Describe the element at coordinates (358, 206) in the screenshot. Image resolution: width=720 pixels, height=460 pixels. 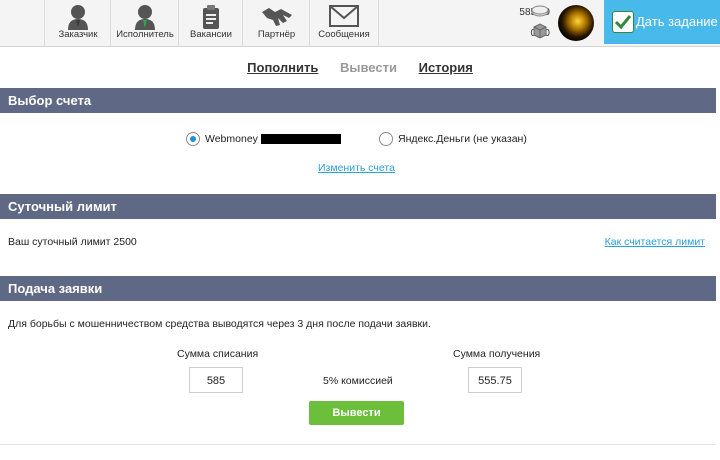
I see `section-header-daily-limit: Суточный лимит` at that location.